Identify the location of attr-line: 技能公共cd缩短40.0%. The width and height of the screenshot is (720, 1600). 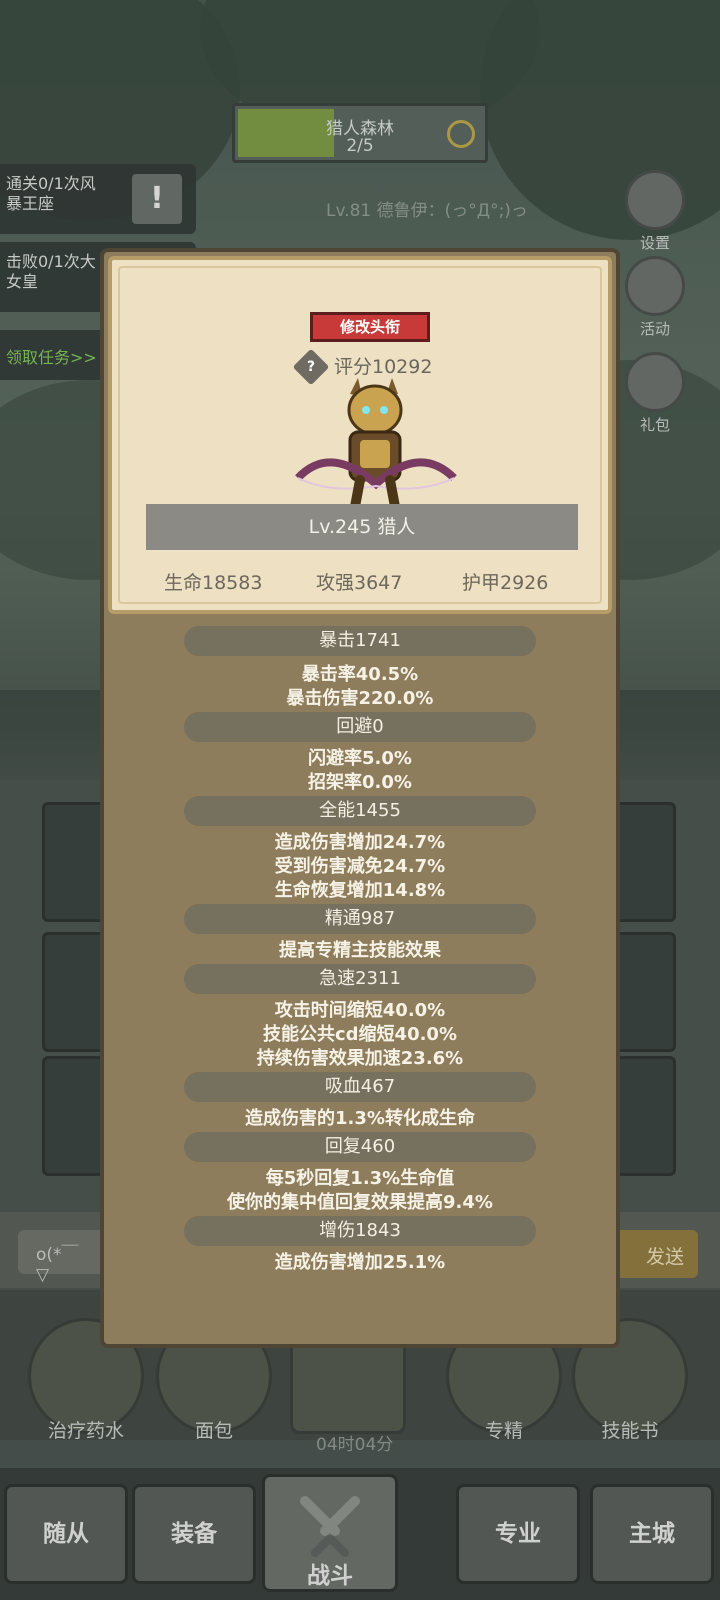
(359, 1034).